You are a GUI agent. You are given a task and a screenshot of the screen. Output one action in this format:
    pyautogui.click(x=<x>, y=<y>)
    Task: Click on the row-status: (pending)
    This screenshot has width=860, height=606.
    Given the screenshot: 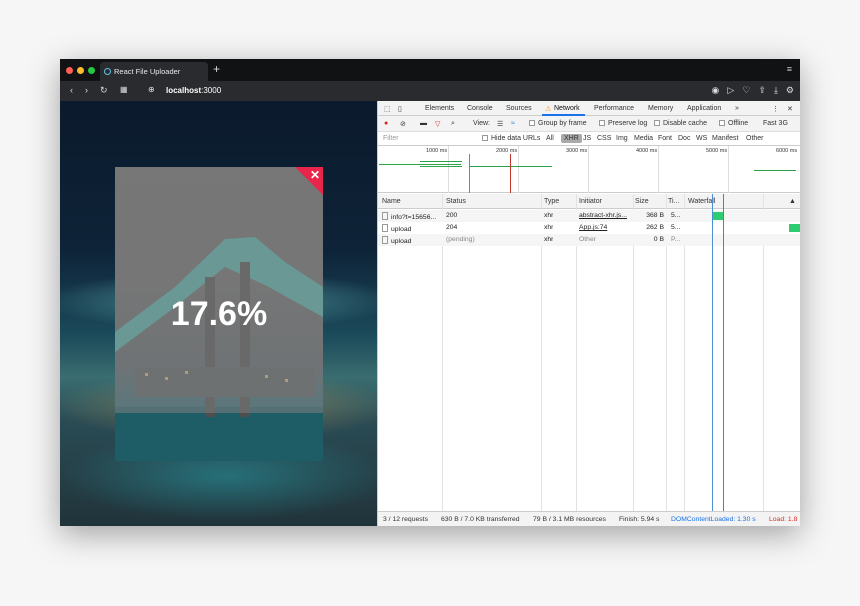 What is the action you would take?
    pyautogui.click(x=460, y=239)
    